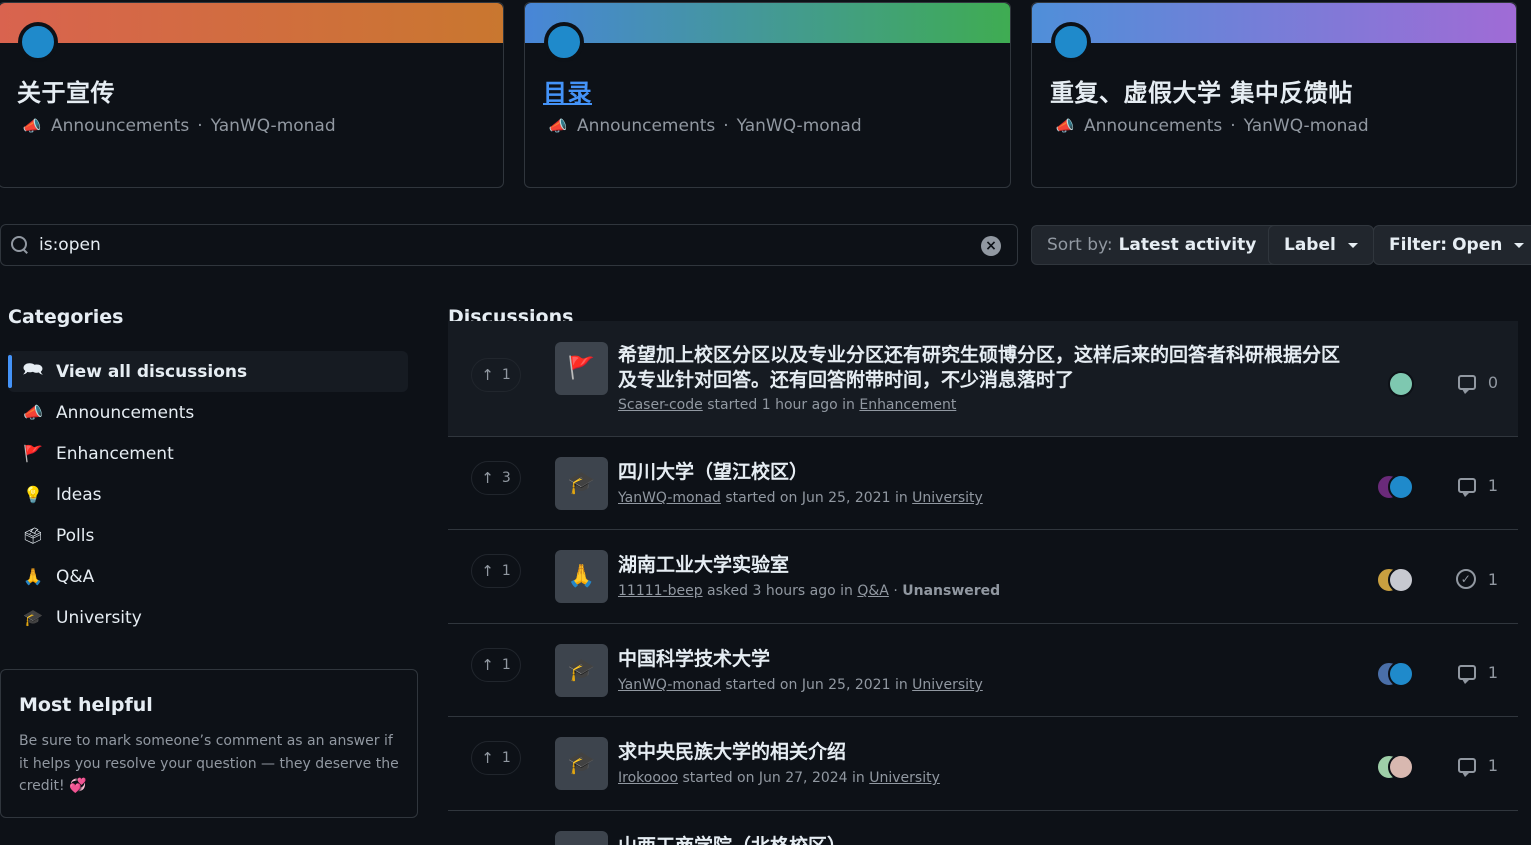 This screenshot has height=845, width=1531. I want to click on upvote-count: 1, so click(506, 665).